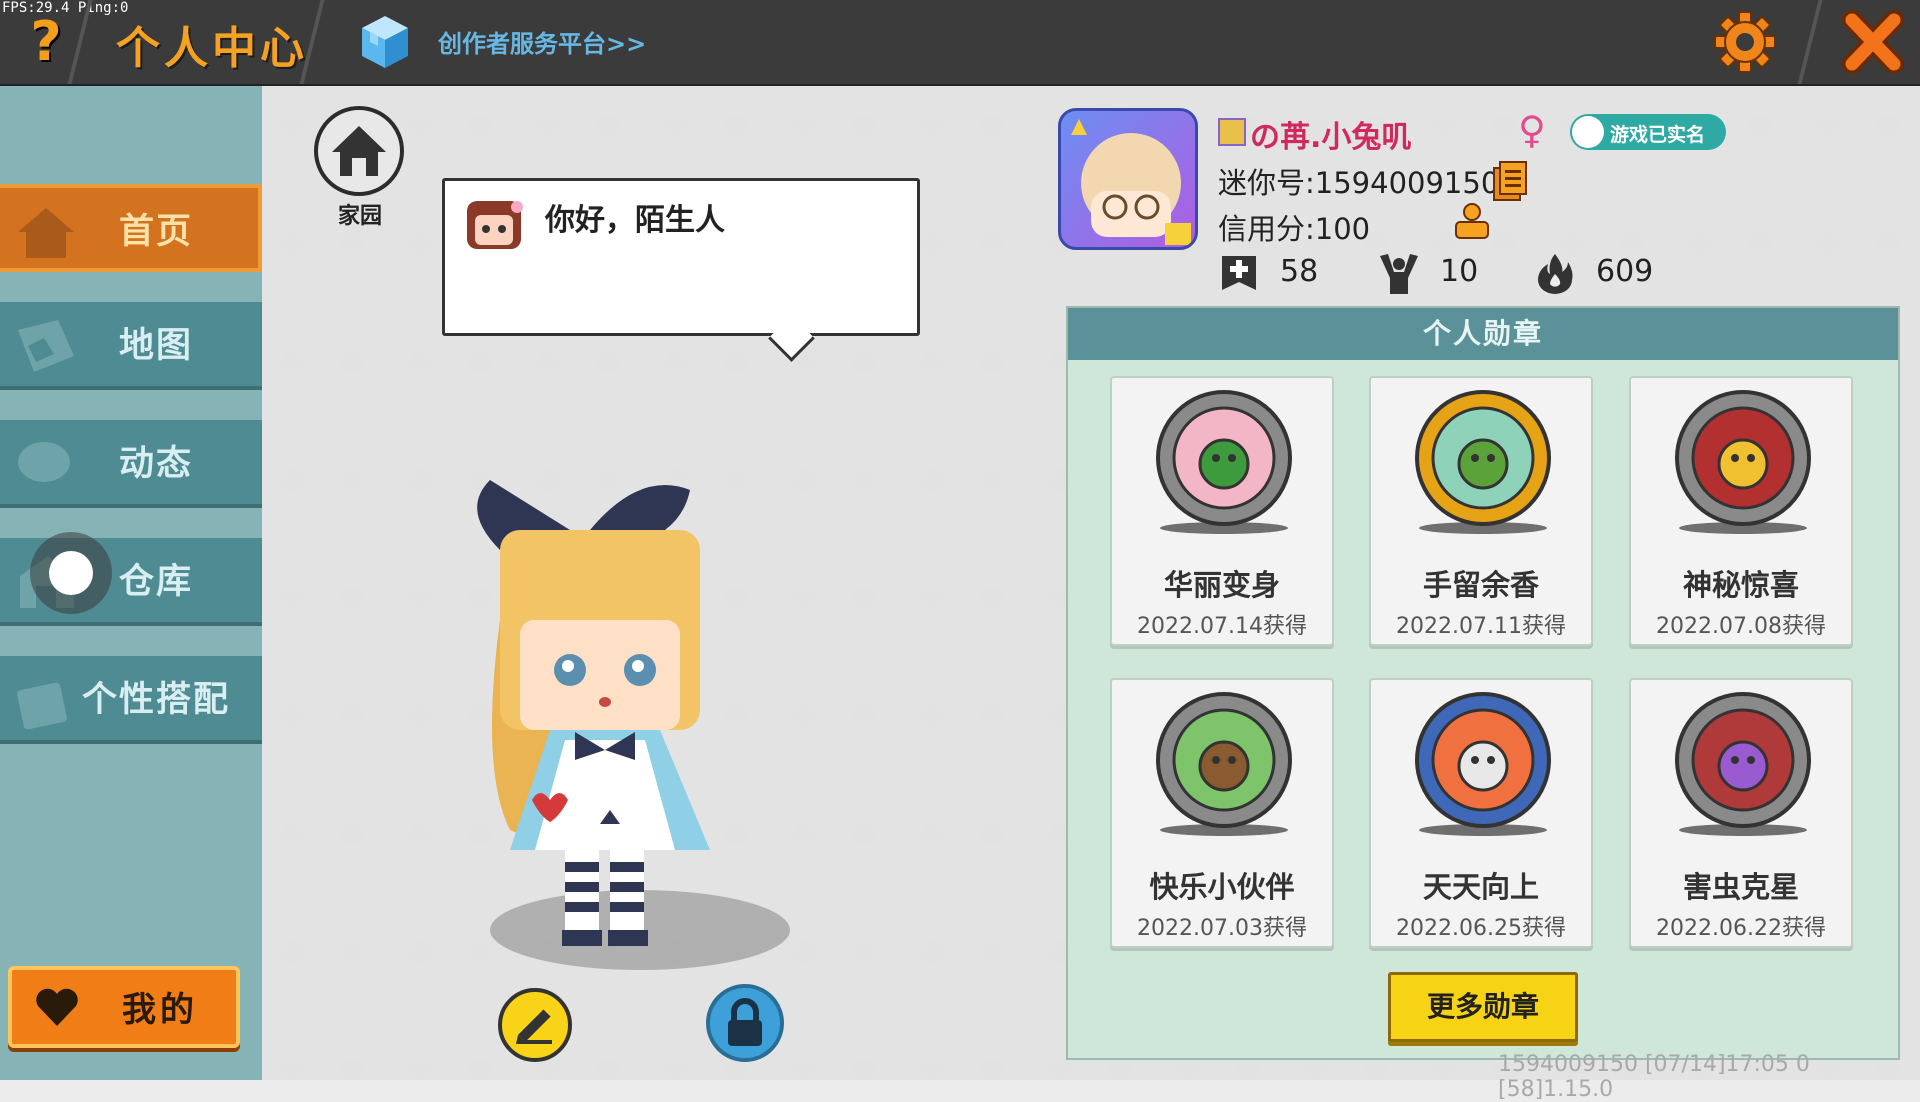  What do you see at coordinates (495, 225) in the screenshot?
I see `girl-avatar-icon` at bounding box center [495, 225].